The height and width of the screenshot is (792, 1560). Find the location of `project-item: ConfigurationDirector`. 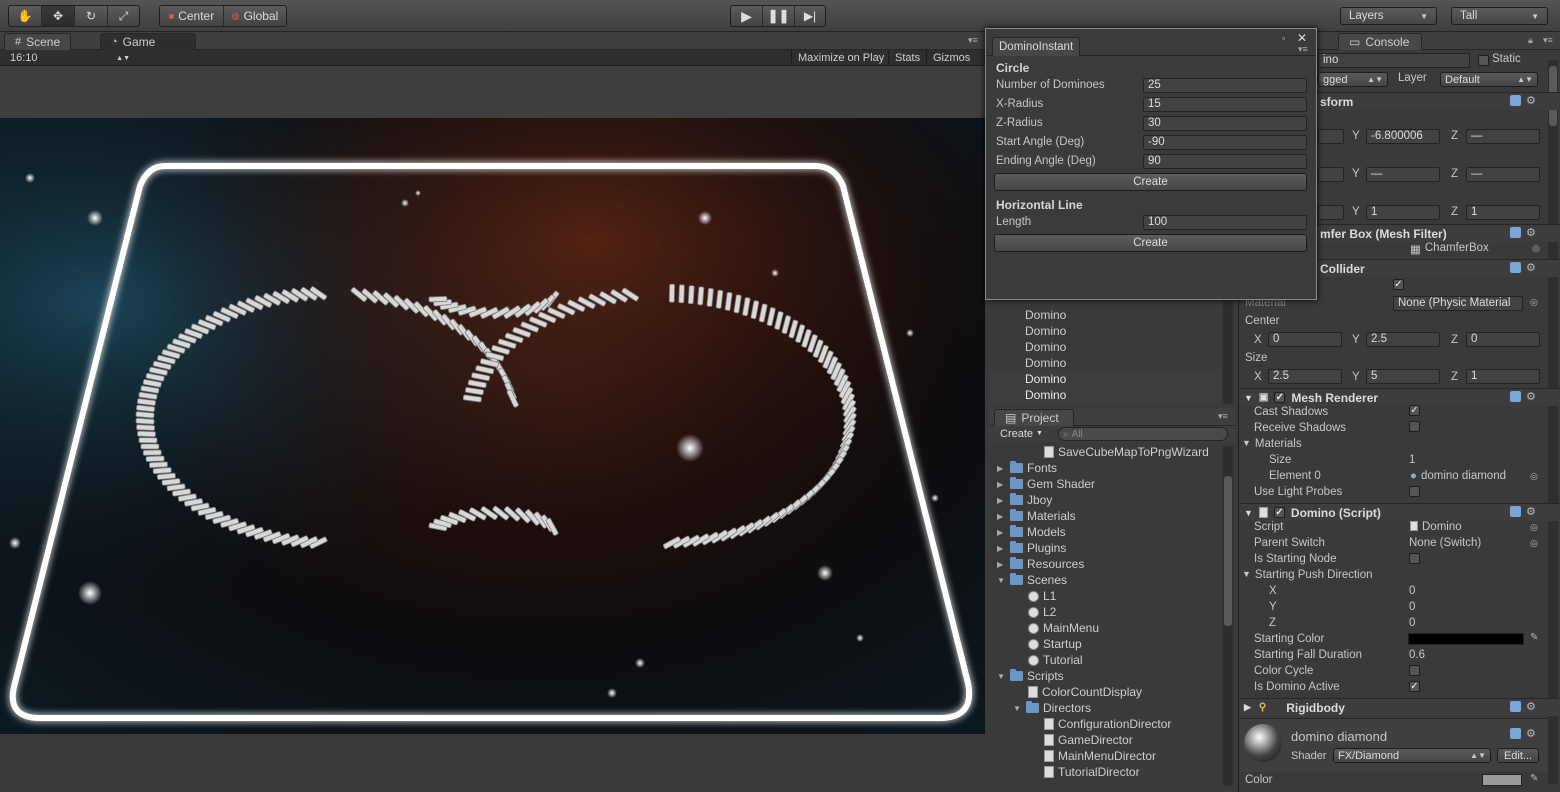

project-item: ConfigurationDirector is located at coordinates (1107, 724).